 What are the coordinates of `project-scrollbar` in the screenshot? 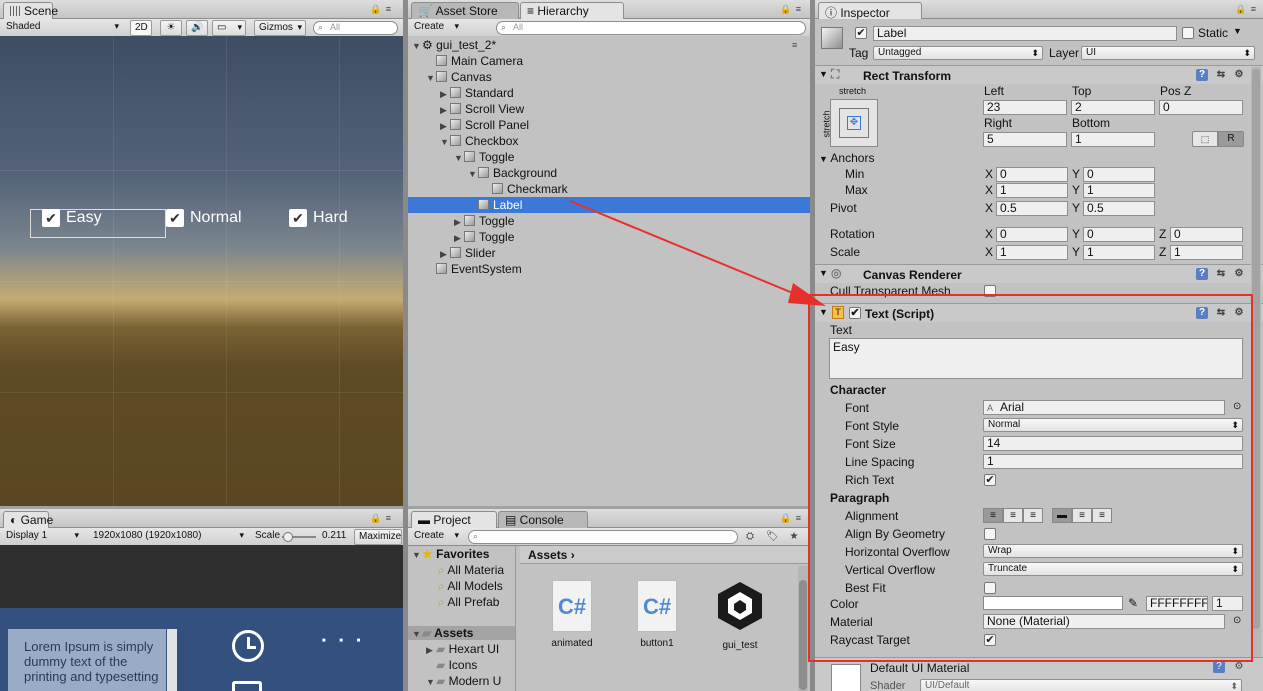 It's located at (803, 628).